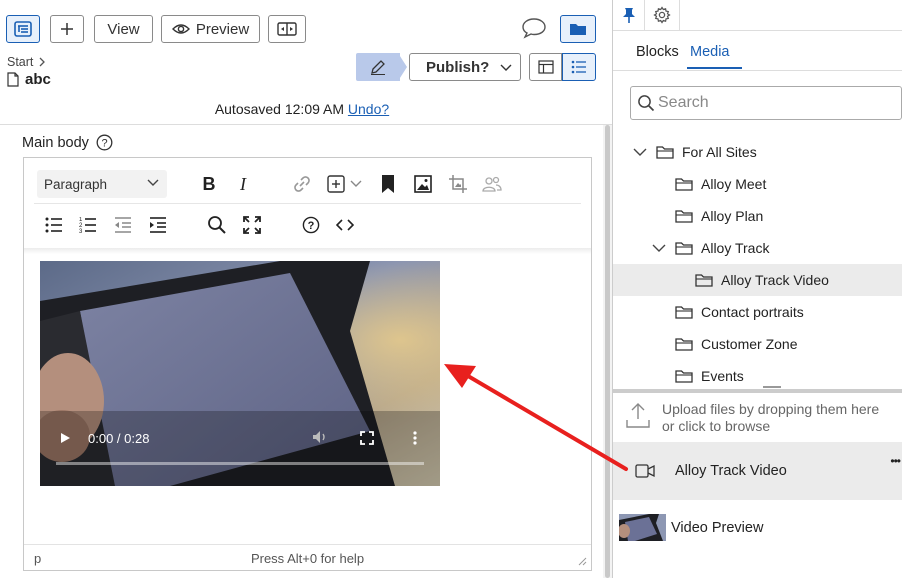  I want to click on svg-text: 3, so click(81, 231).